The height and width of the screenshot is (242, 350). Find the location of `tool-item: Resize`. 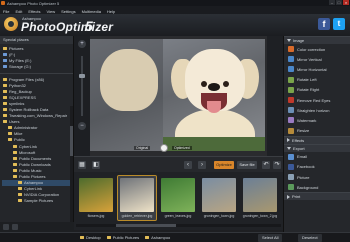

tool-item: Resize is located at coordinates (317, 131).